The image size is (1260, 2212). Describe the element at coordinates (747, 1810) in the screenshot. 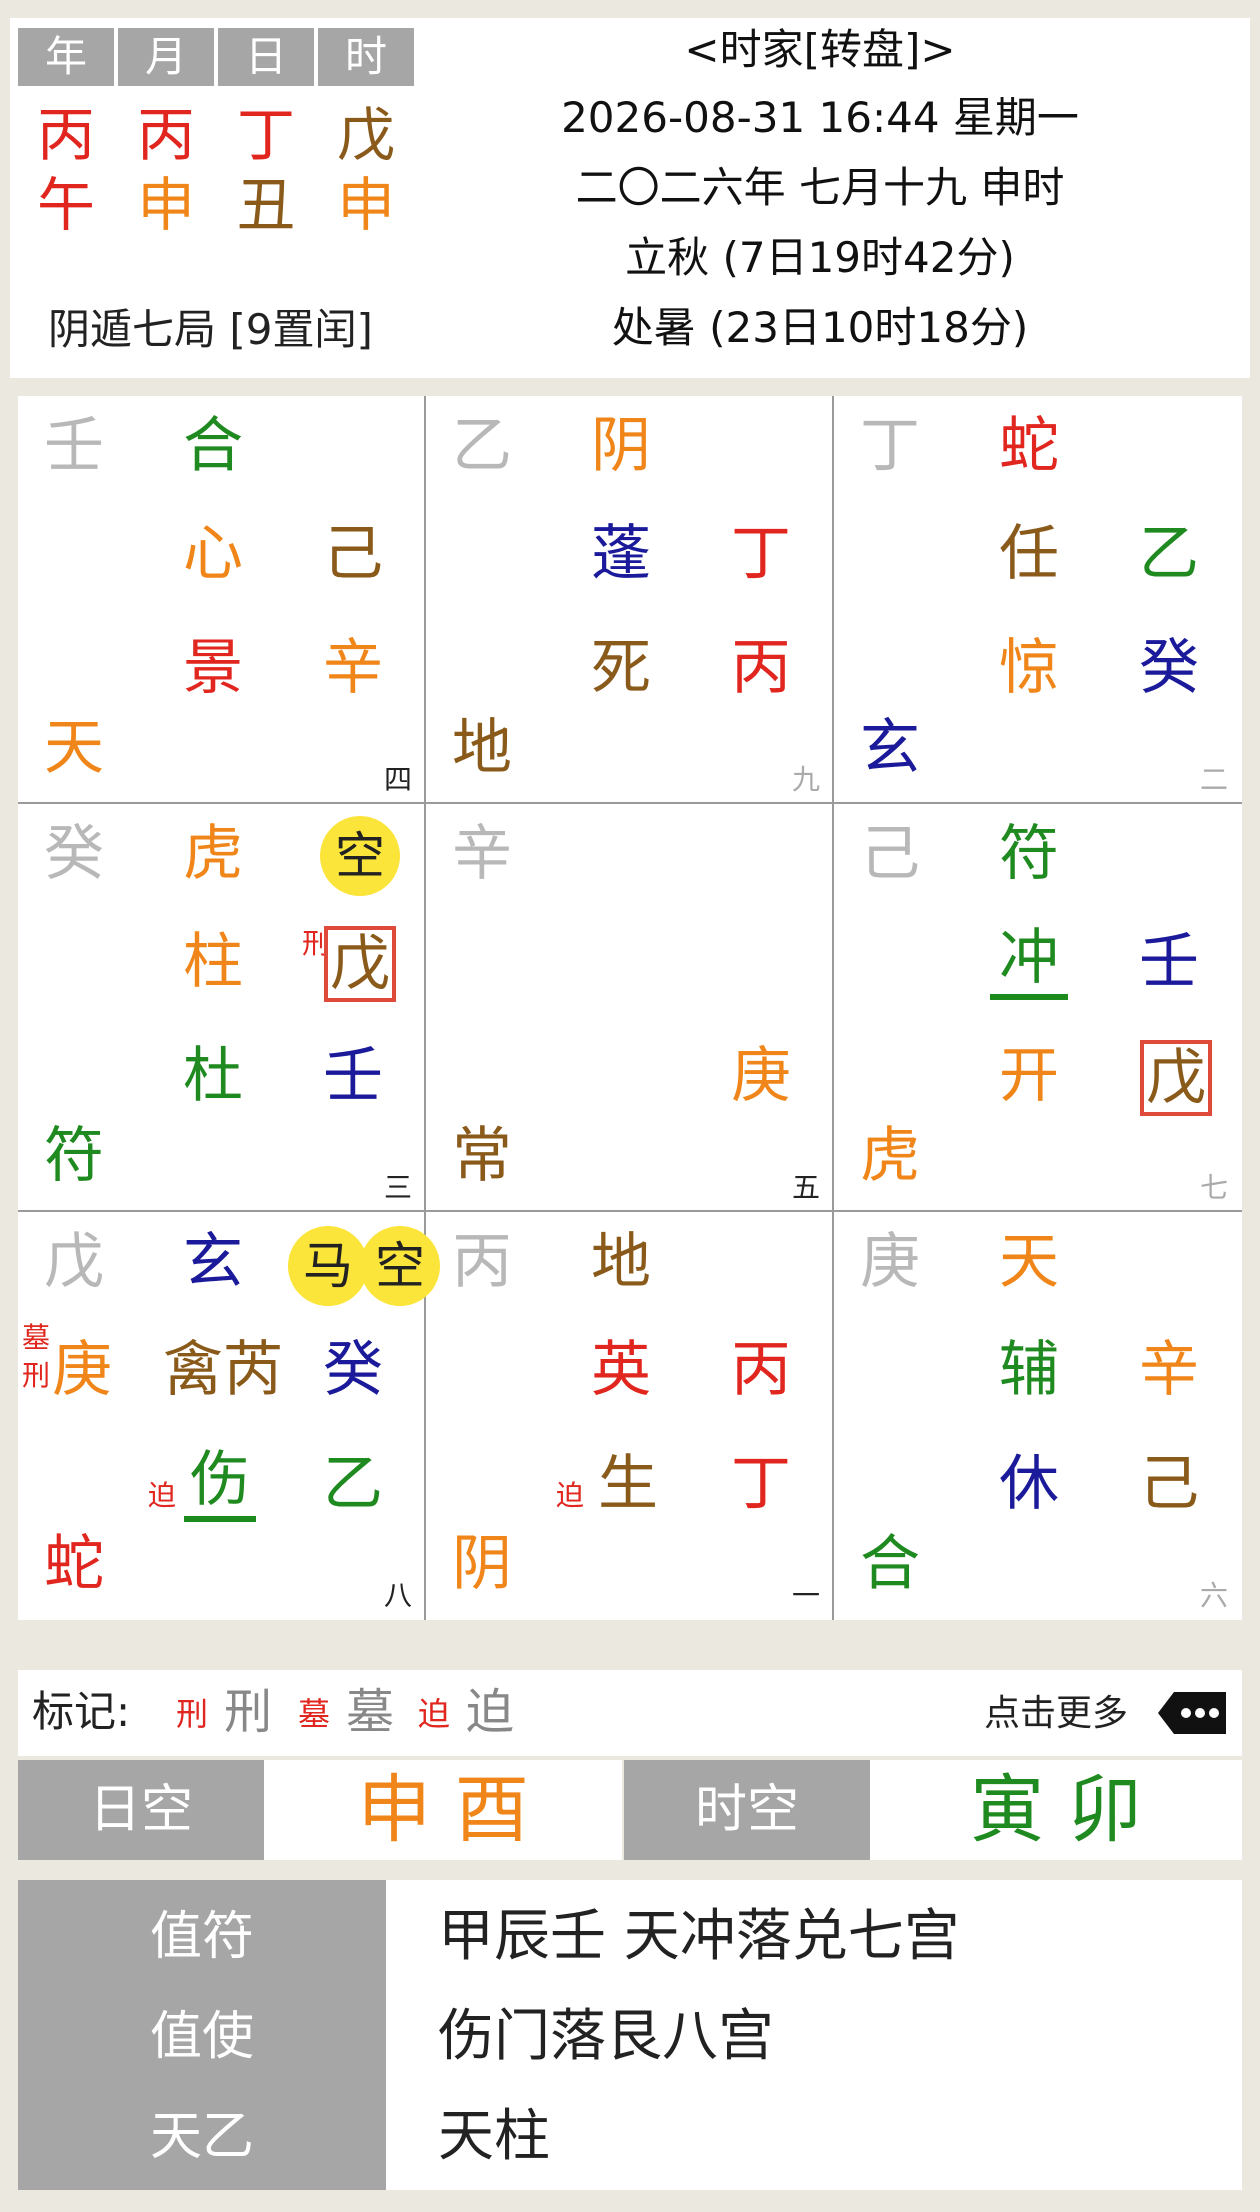

I see `hour-kong-label: 时空` at that location.